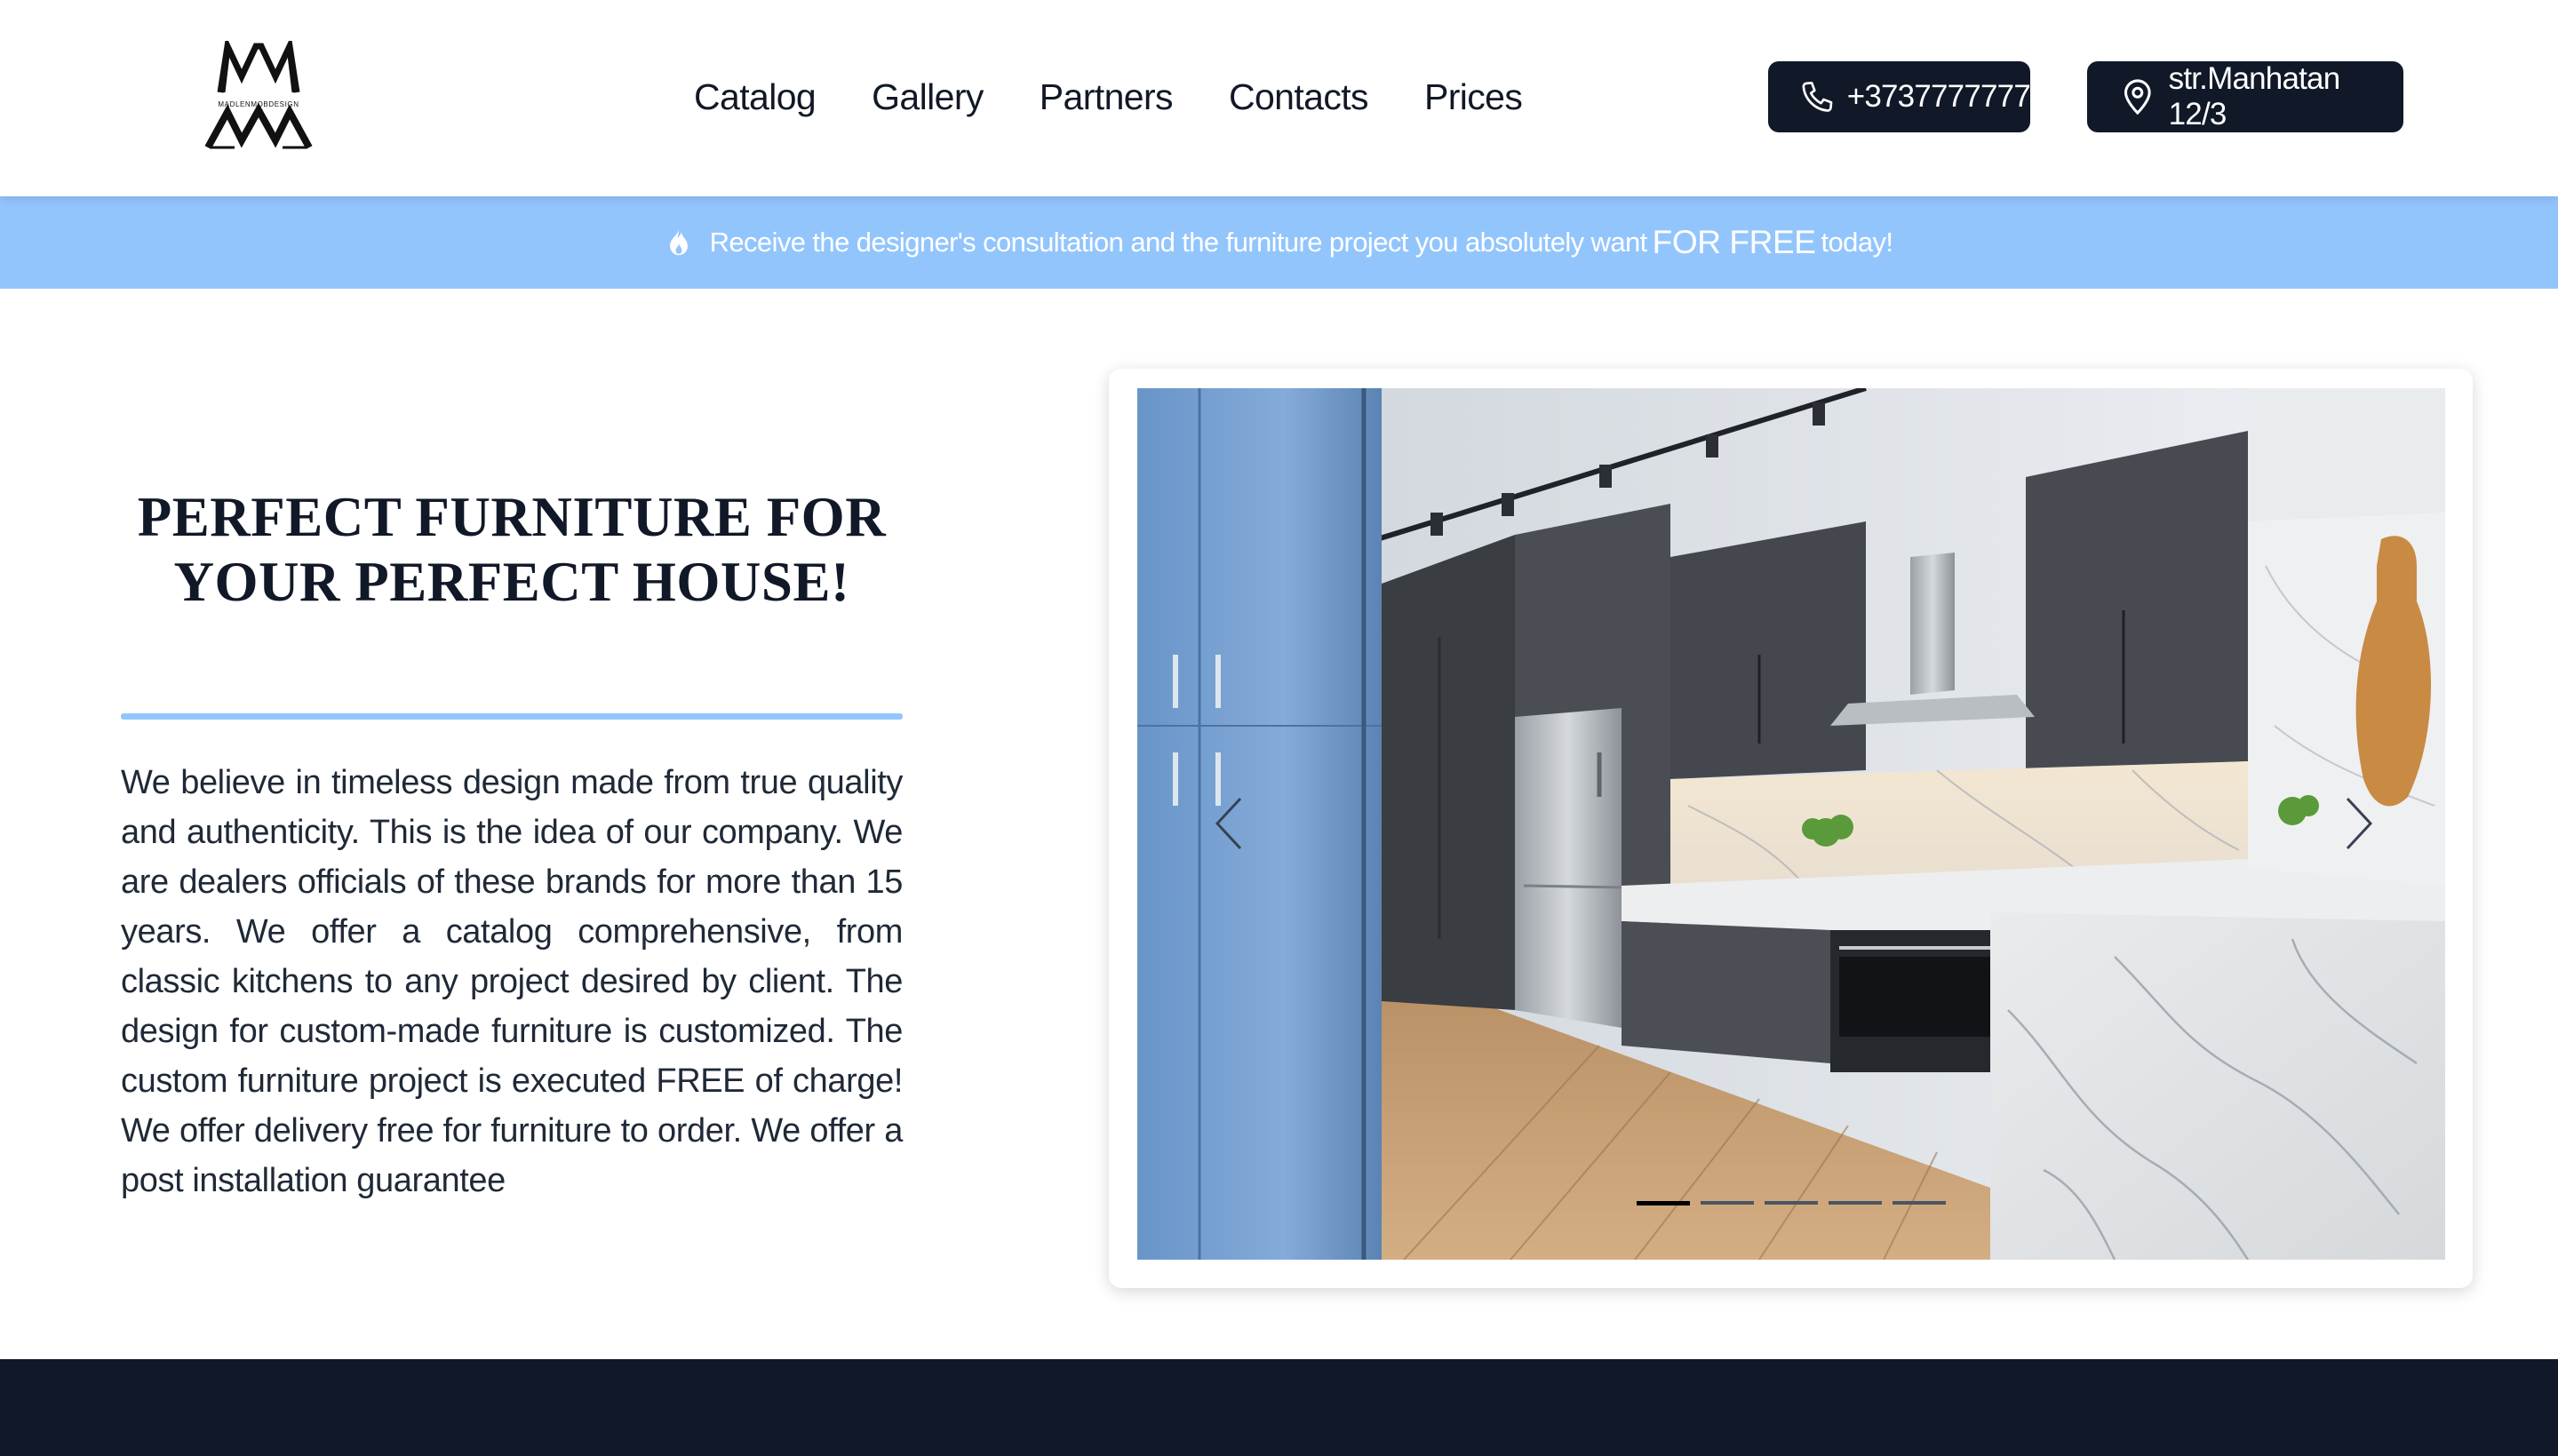 The image size is (2558, 1456). What do you see at coordinates (1107, 97) in the screenshot?
I see `nav-link-partners: Partners` at bounding box center [1107, 97].